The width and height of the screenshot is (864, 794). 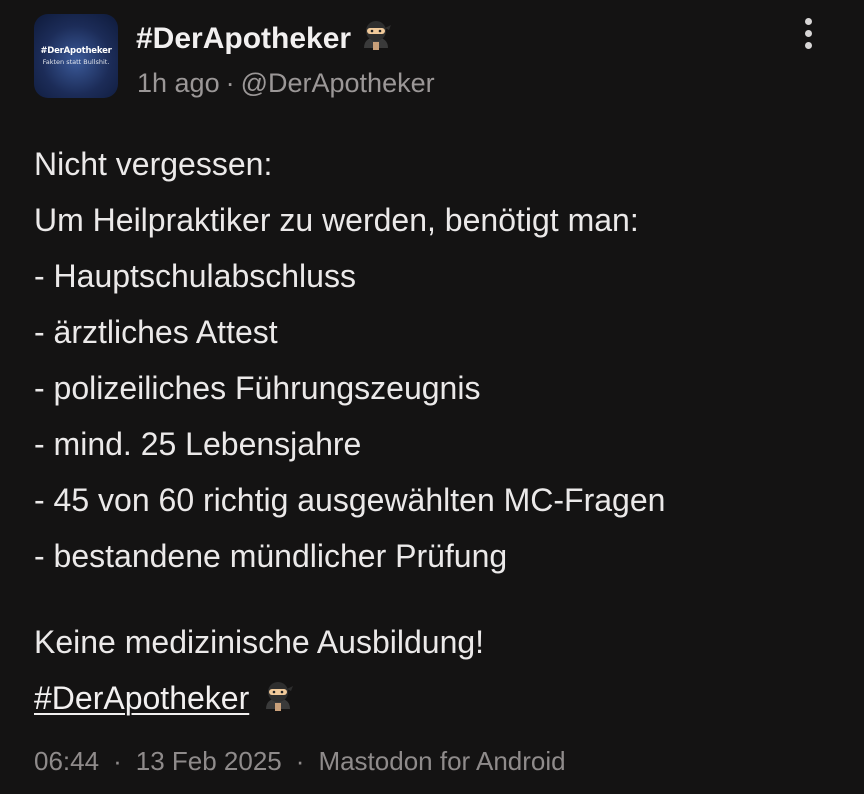 What do you see at coordinates (76, 51) in the screenshot?
I see `avatar-title: #DerApotheker` at bounding box center [76, 51].